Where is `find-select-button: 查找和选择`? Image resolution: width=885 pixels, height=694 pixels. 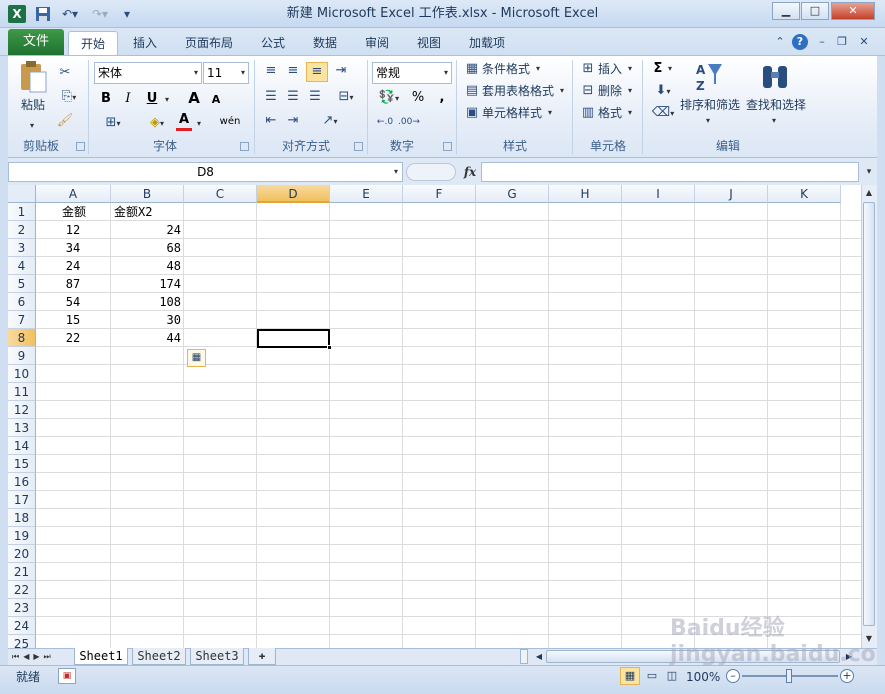 find-select-button: 查找和选择 is located at coordinates (776, 105).